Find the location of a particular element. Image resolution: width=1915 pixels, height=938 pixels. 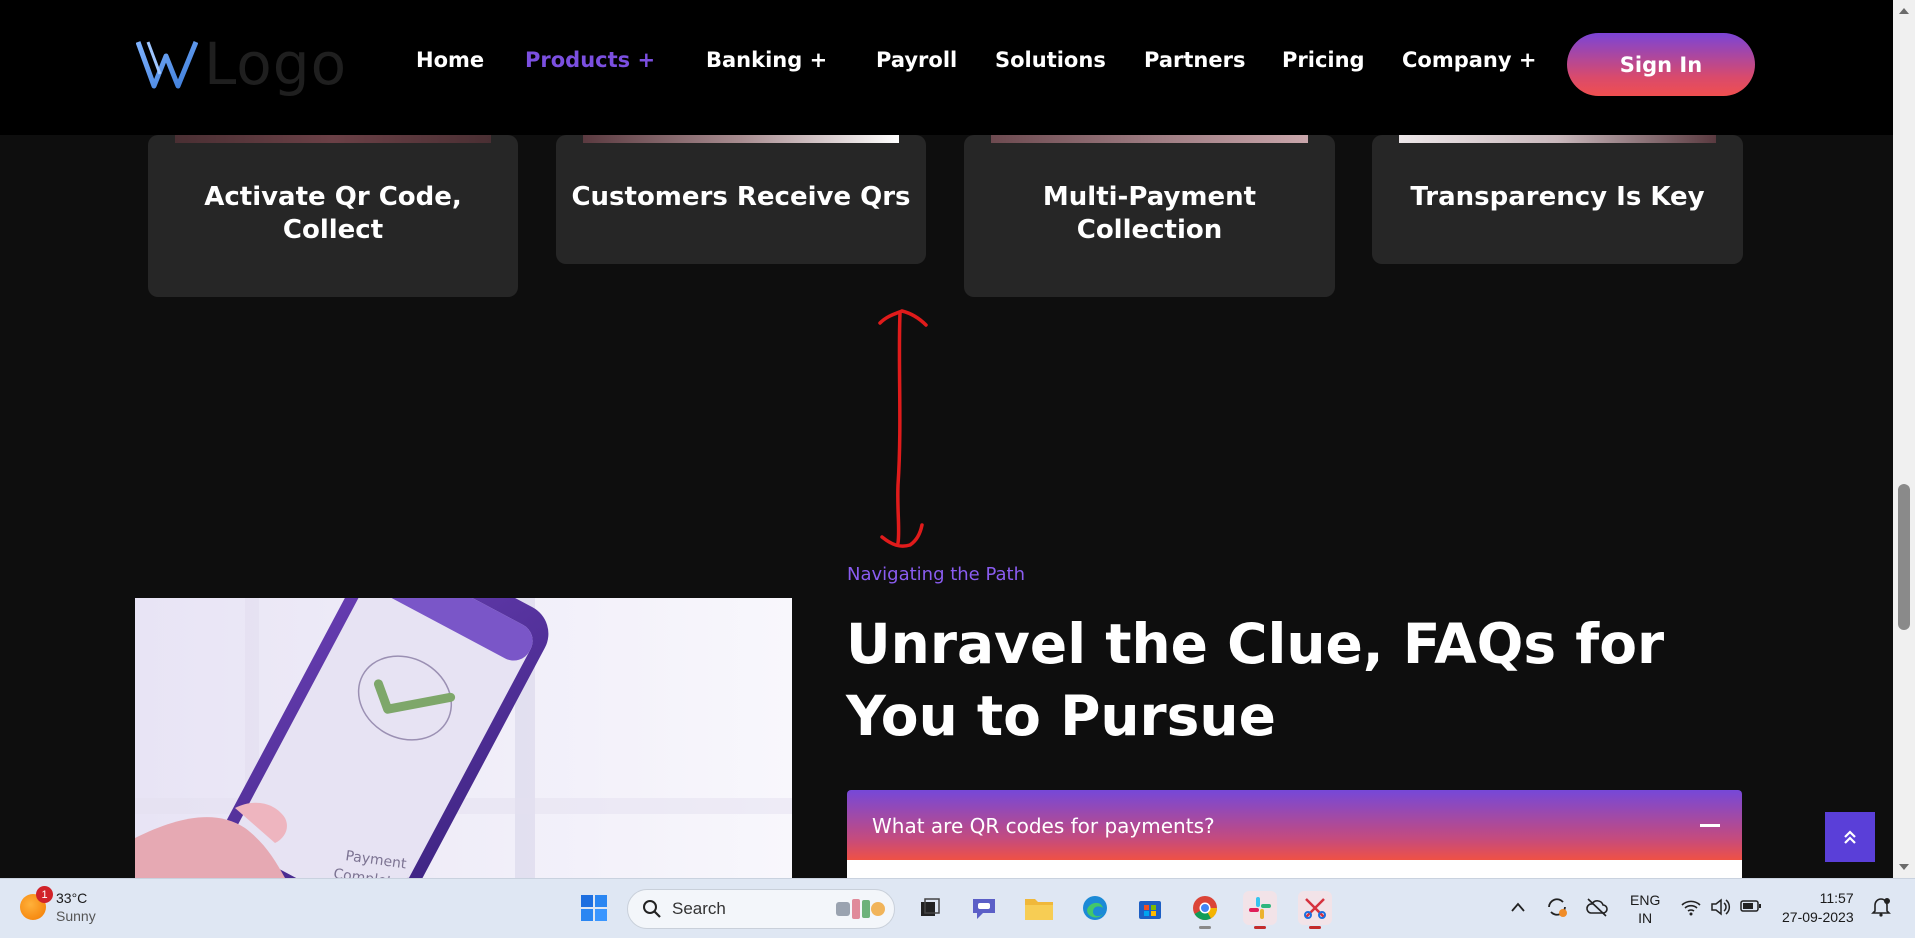

card-title: Activate Qr Code, Collect is located at coordinates (333, 213).